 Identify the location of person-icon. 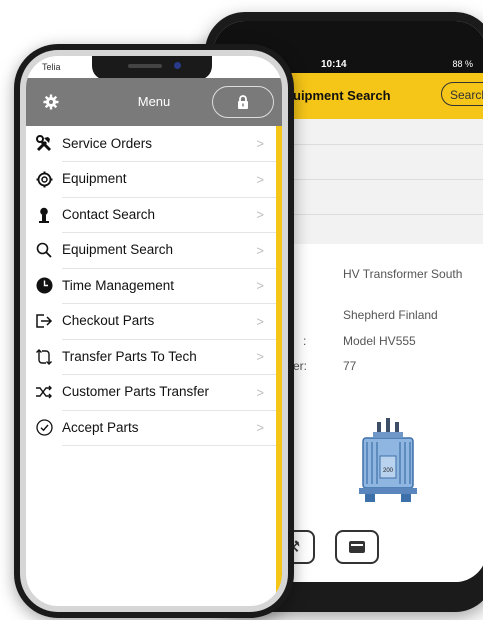
(44, 215).